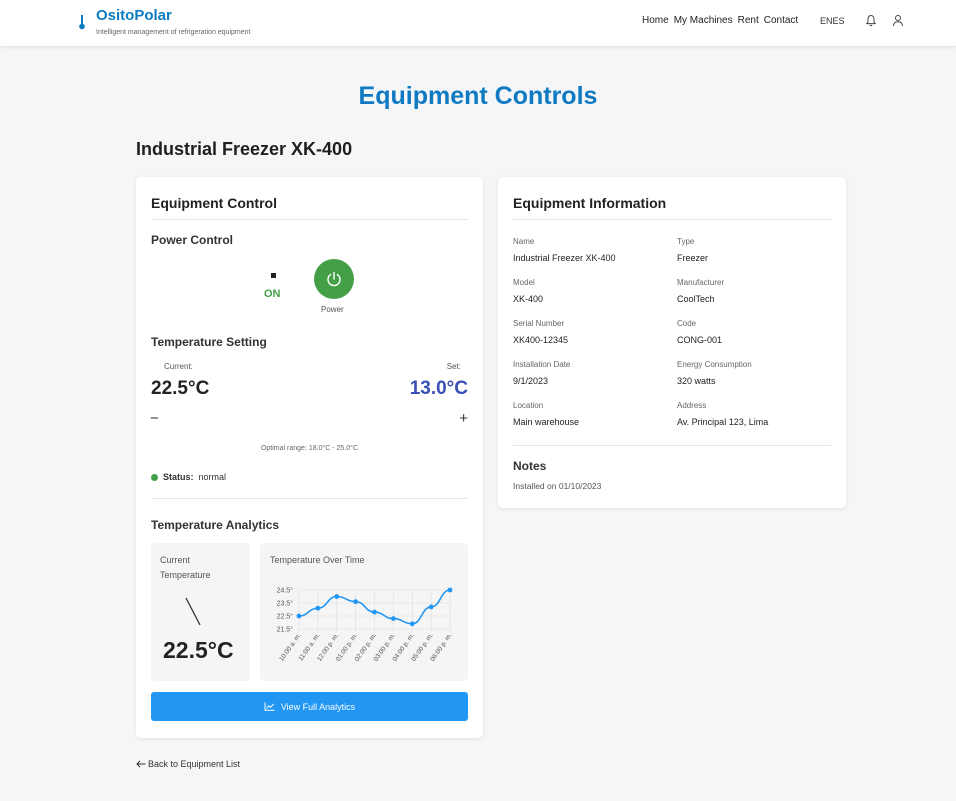  I want to click on info-value-name: Industrial Freezer XK-400, so click(564, 258).